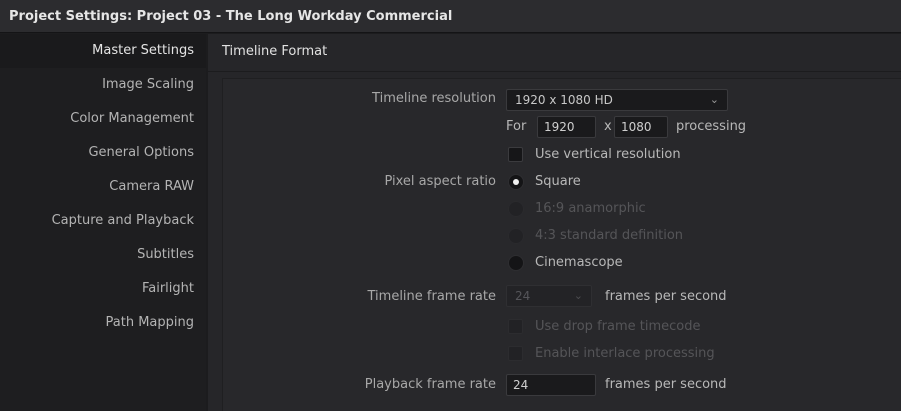  I want to click on timeline-frame-rate-dropdown: 24 ⌄, so click(549, 296).